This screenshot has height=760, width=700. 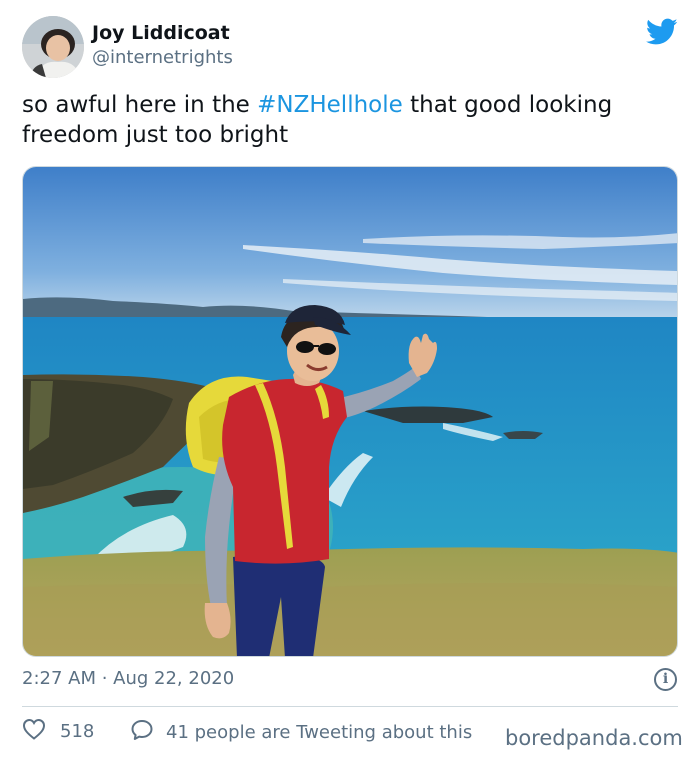 I want to click on like-button: 518, so click(x=58, y=731).